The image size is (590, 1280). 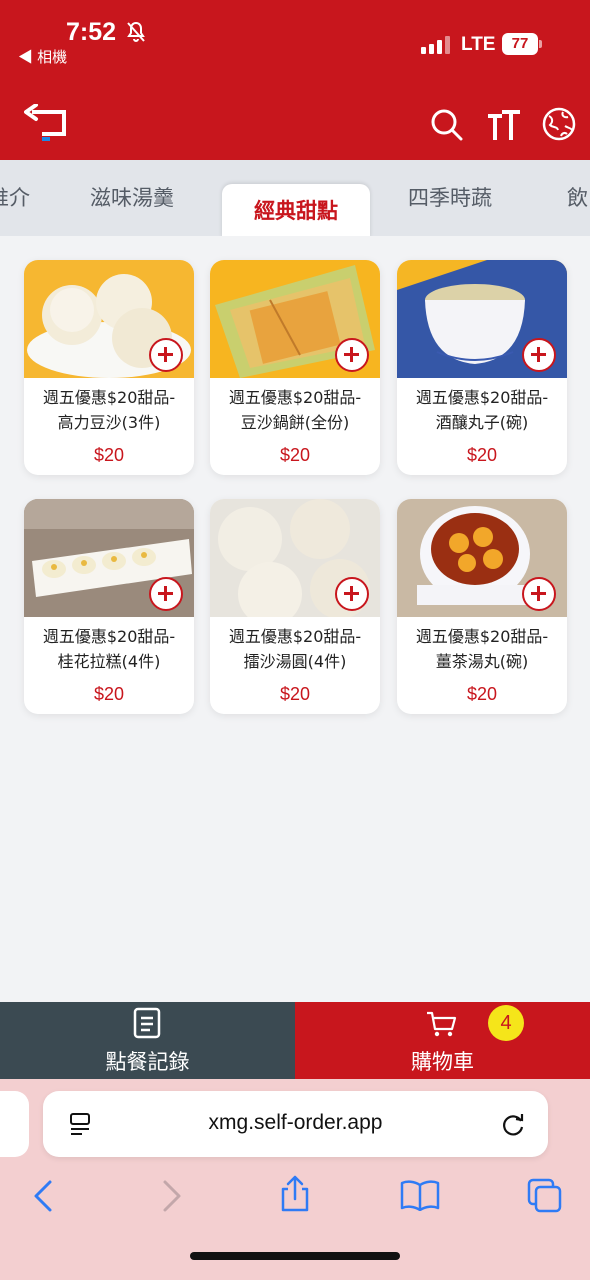 I want to click on tab-soups: 滋味湯羹, so click(x=132, y=197).